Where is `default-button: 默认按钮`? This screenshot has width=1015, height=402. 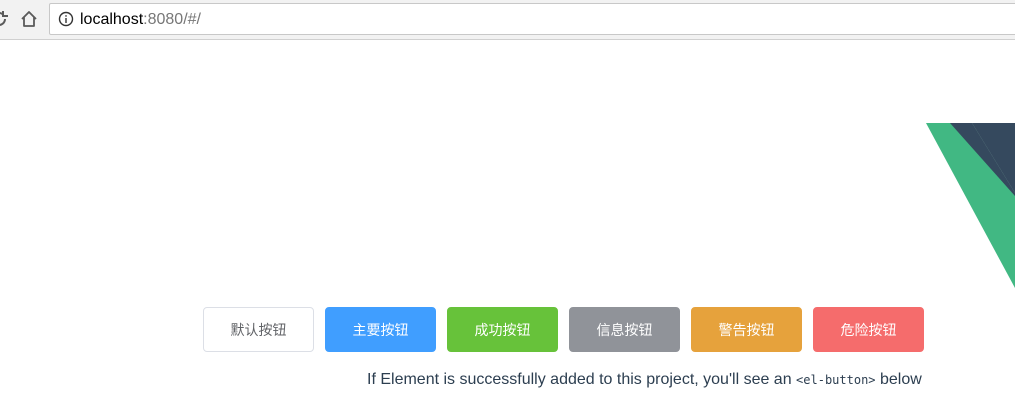 default-button: 默认按钮 is located at coordinates (258, 329).